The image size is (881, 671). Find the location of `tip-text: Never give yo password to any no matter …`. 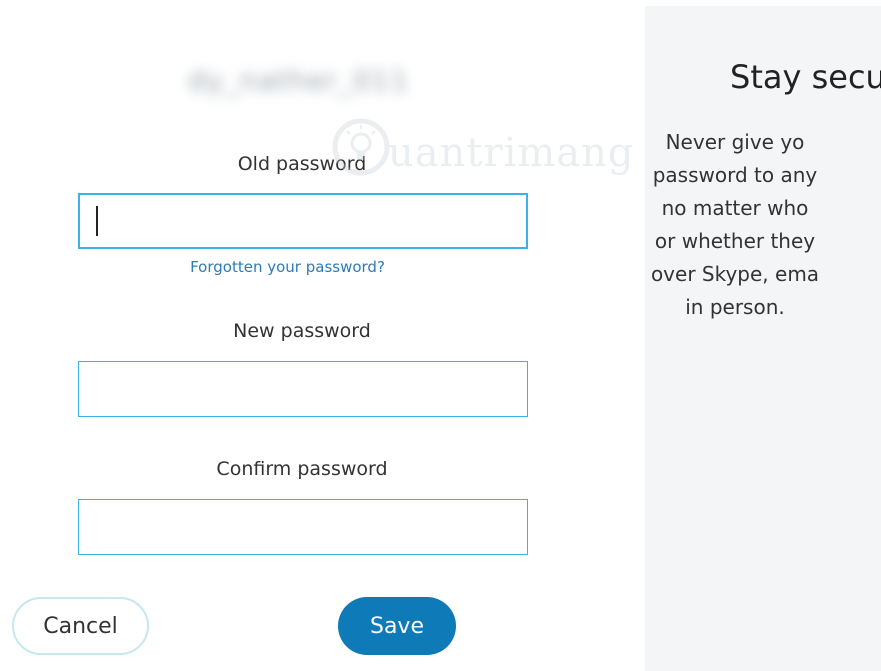

tip-text: Never give yo password to any no matter … is located at coordinates (763, 225).